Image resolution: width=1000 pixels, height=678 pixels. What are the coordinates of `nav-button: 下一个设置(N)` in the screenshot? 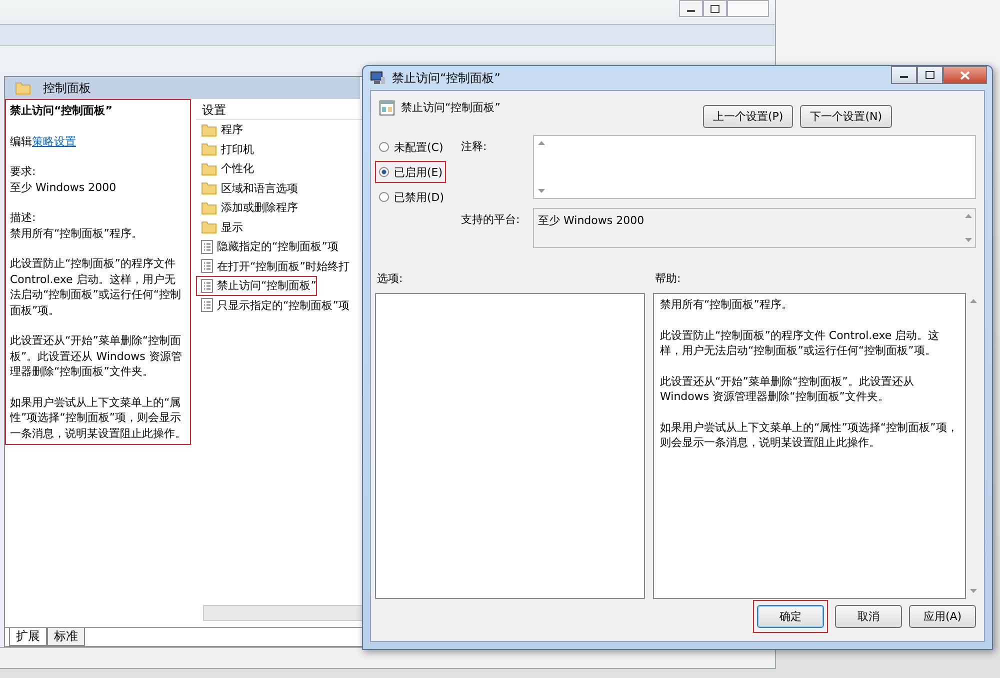 It's located at (846, 116).